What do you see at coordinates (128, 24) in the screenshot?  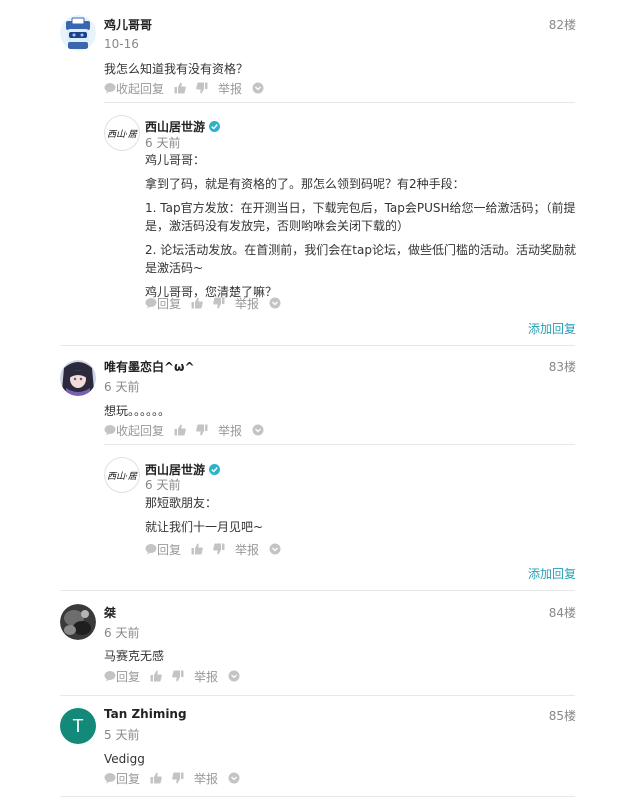 I see `username: 鸡儿哥哥` at bounding box center [128, 24].